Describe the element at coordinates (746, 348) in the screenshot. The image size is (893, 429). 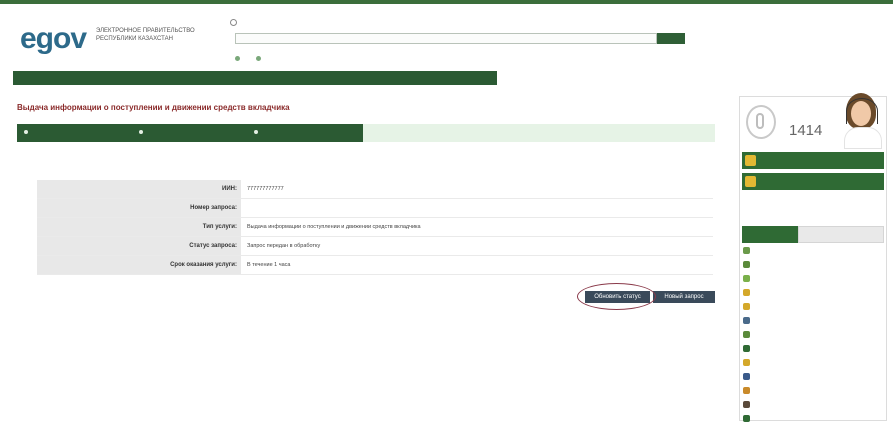
I see `bell-icon` at that location.